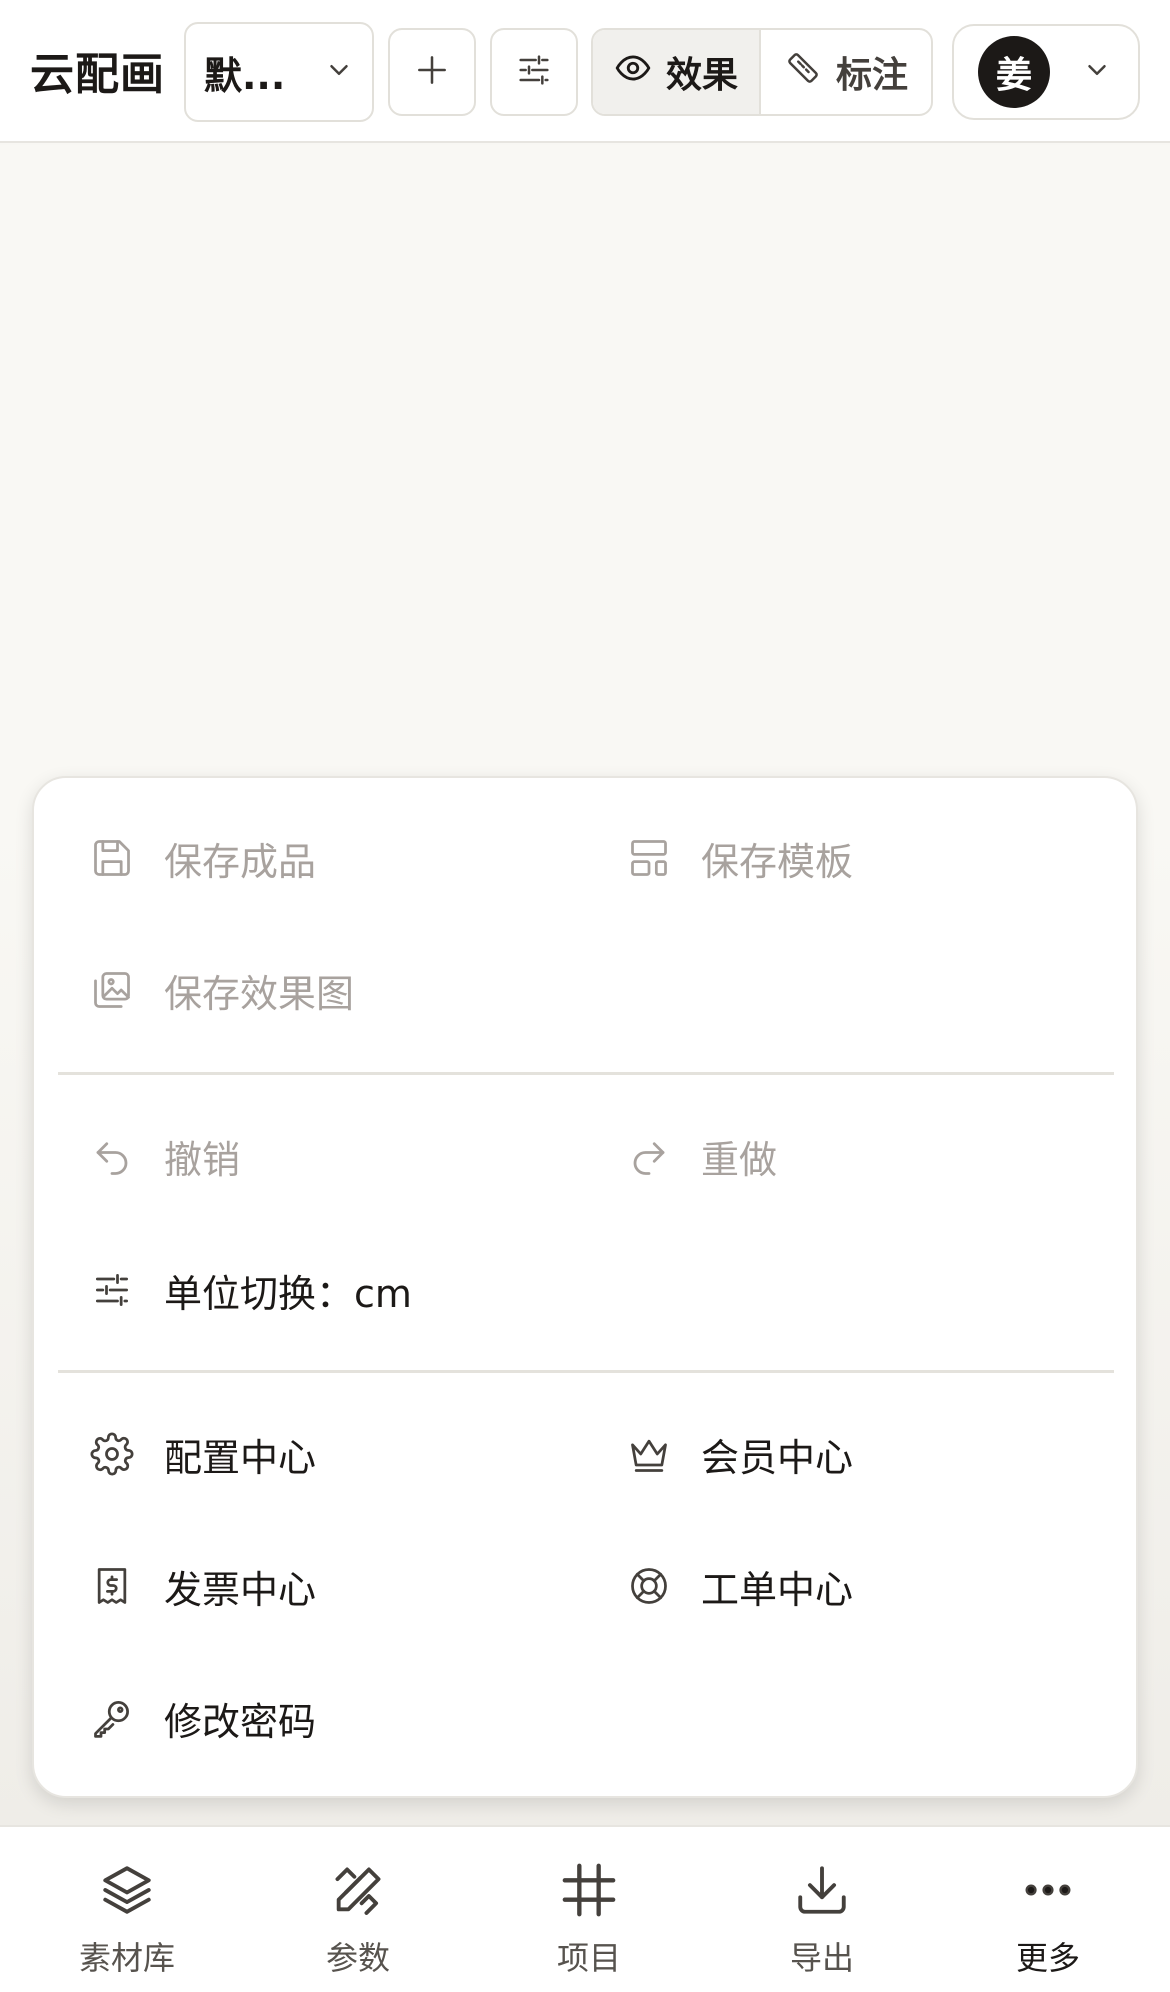 This screenshot has width=1170, height=1992. Describe the element at coordinates (288, 1293) in the screenshot. I see `menu-item-label: 单位切换：cm` at that location.